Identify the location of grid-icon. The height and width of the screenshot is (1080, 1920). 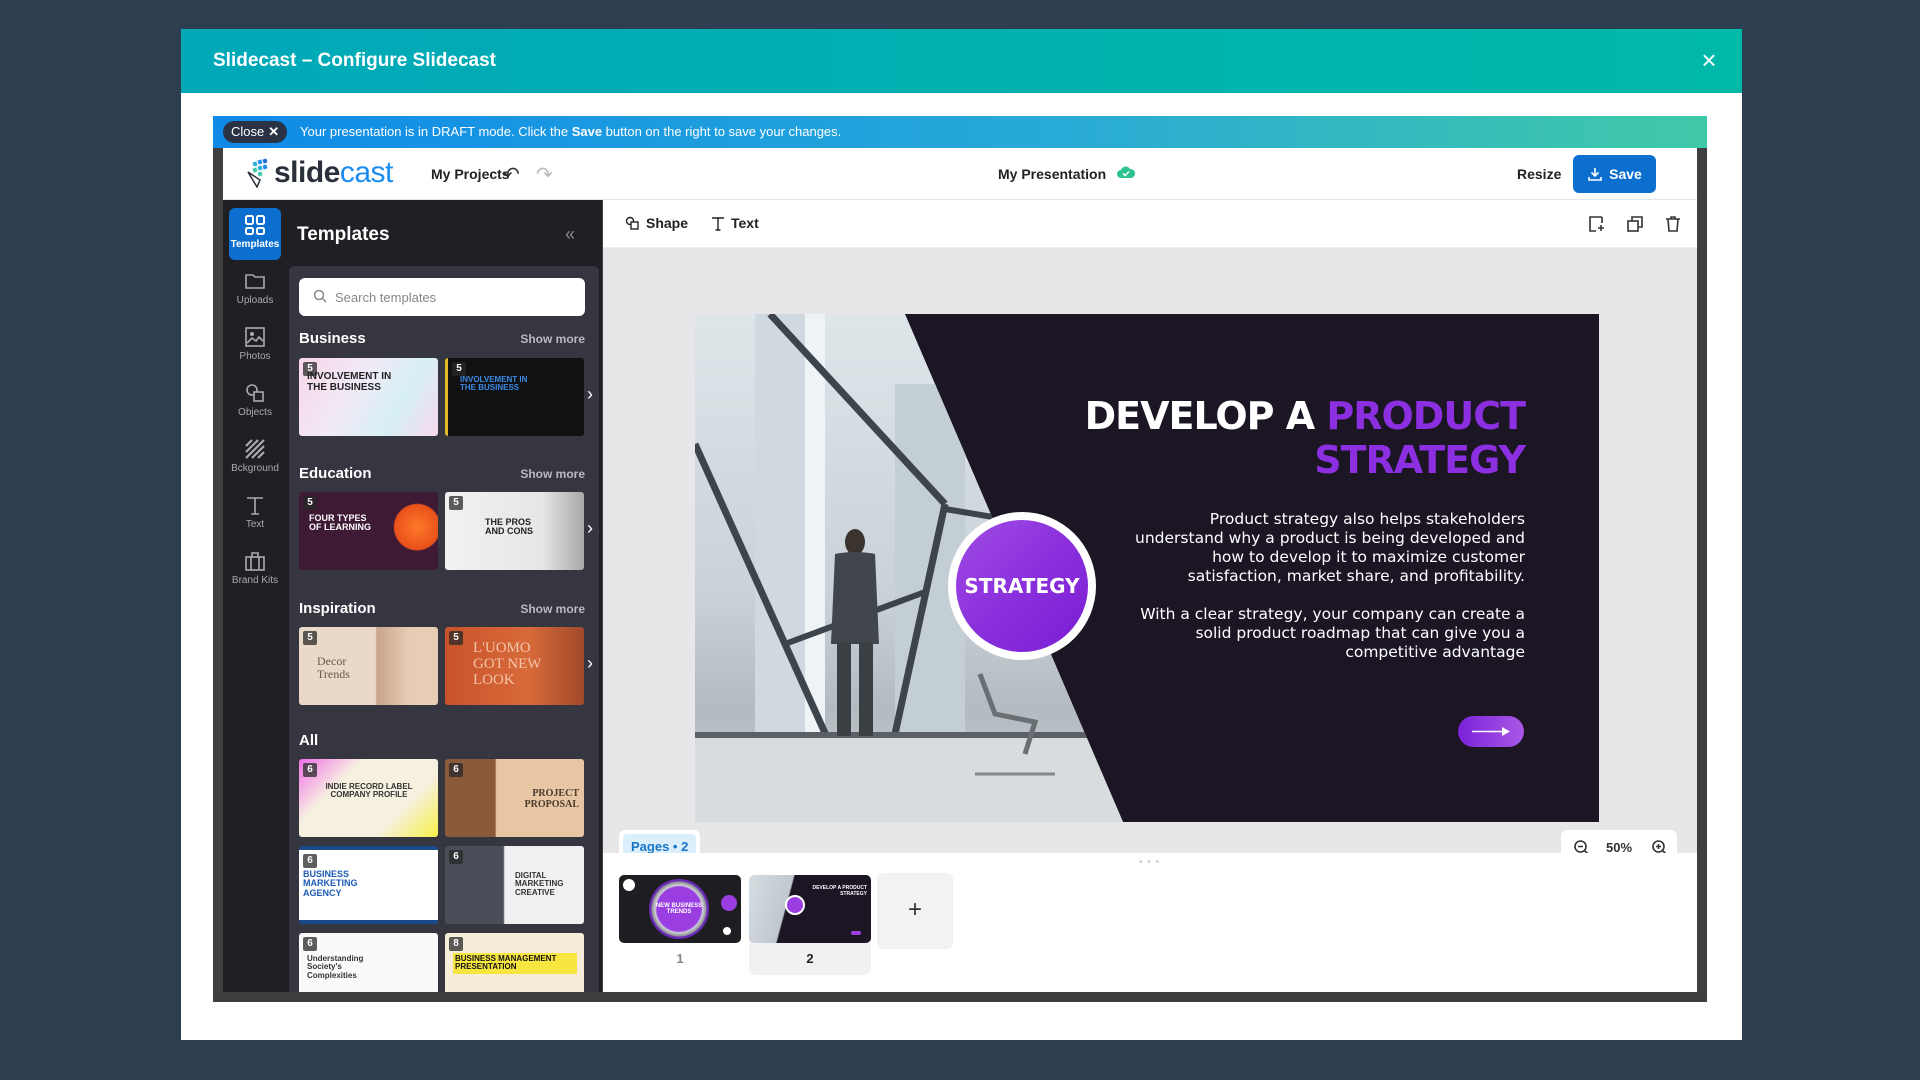
(255, 225).